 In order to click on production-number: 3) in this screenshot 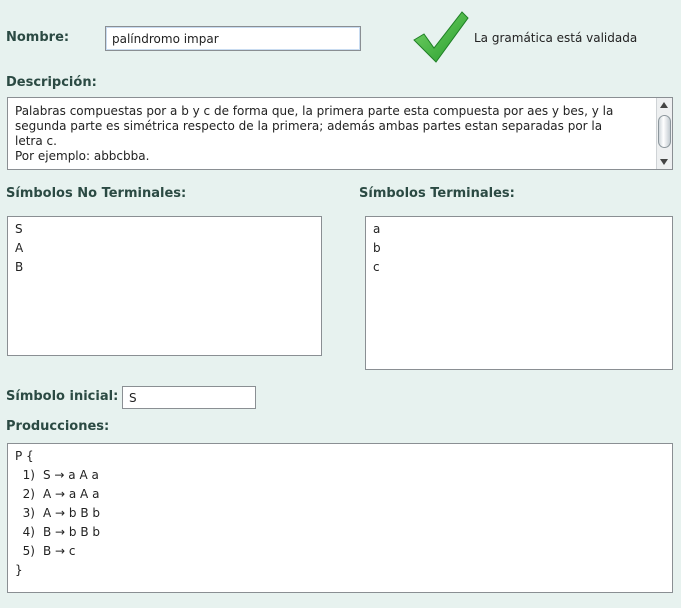, I will do `click(28, 513)`.